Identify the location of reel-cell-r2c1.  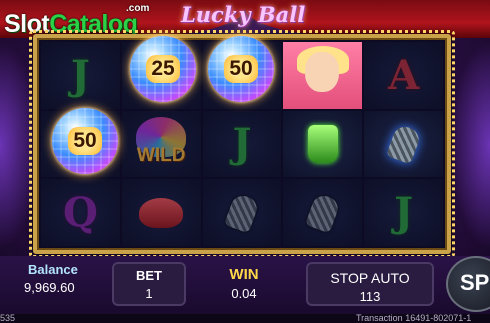
(161, 212).